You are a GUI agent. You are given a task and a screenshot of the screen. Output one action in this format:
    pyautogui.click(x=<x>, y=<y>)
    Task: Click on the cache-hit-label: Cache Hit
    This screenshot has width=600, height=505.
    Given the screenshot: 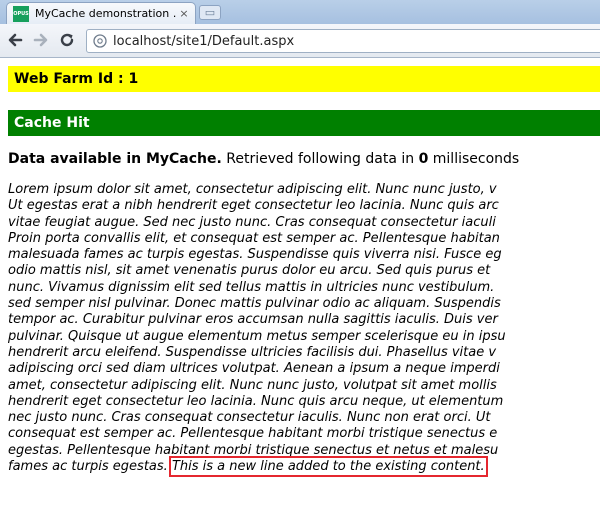 What is the action you would take?
    pyautogui.click(x=52, y=123)
    